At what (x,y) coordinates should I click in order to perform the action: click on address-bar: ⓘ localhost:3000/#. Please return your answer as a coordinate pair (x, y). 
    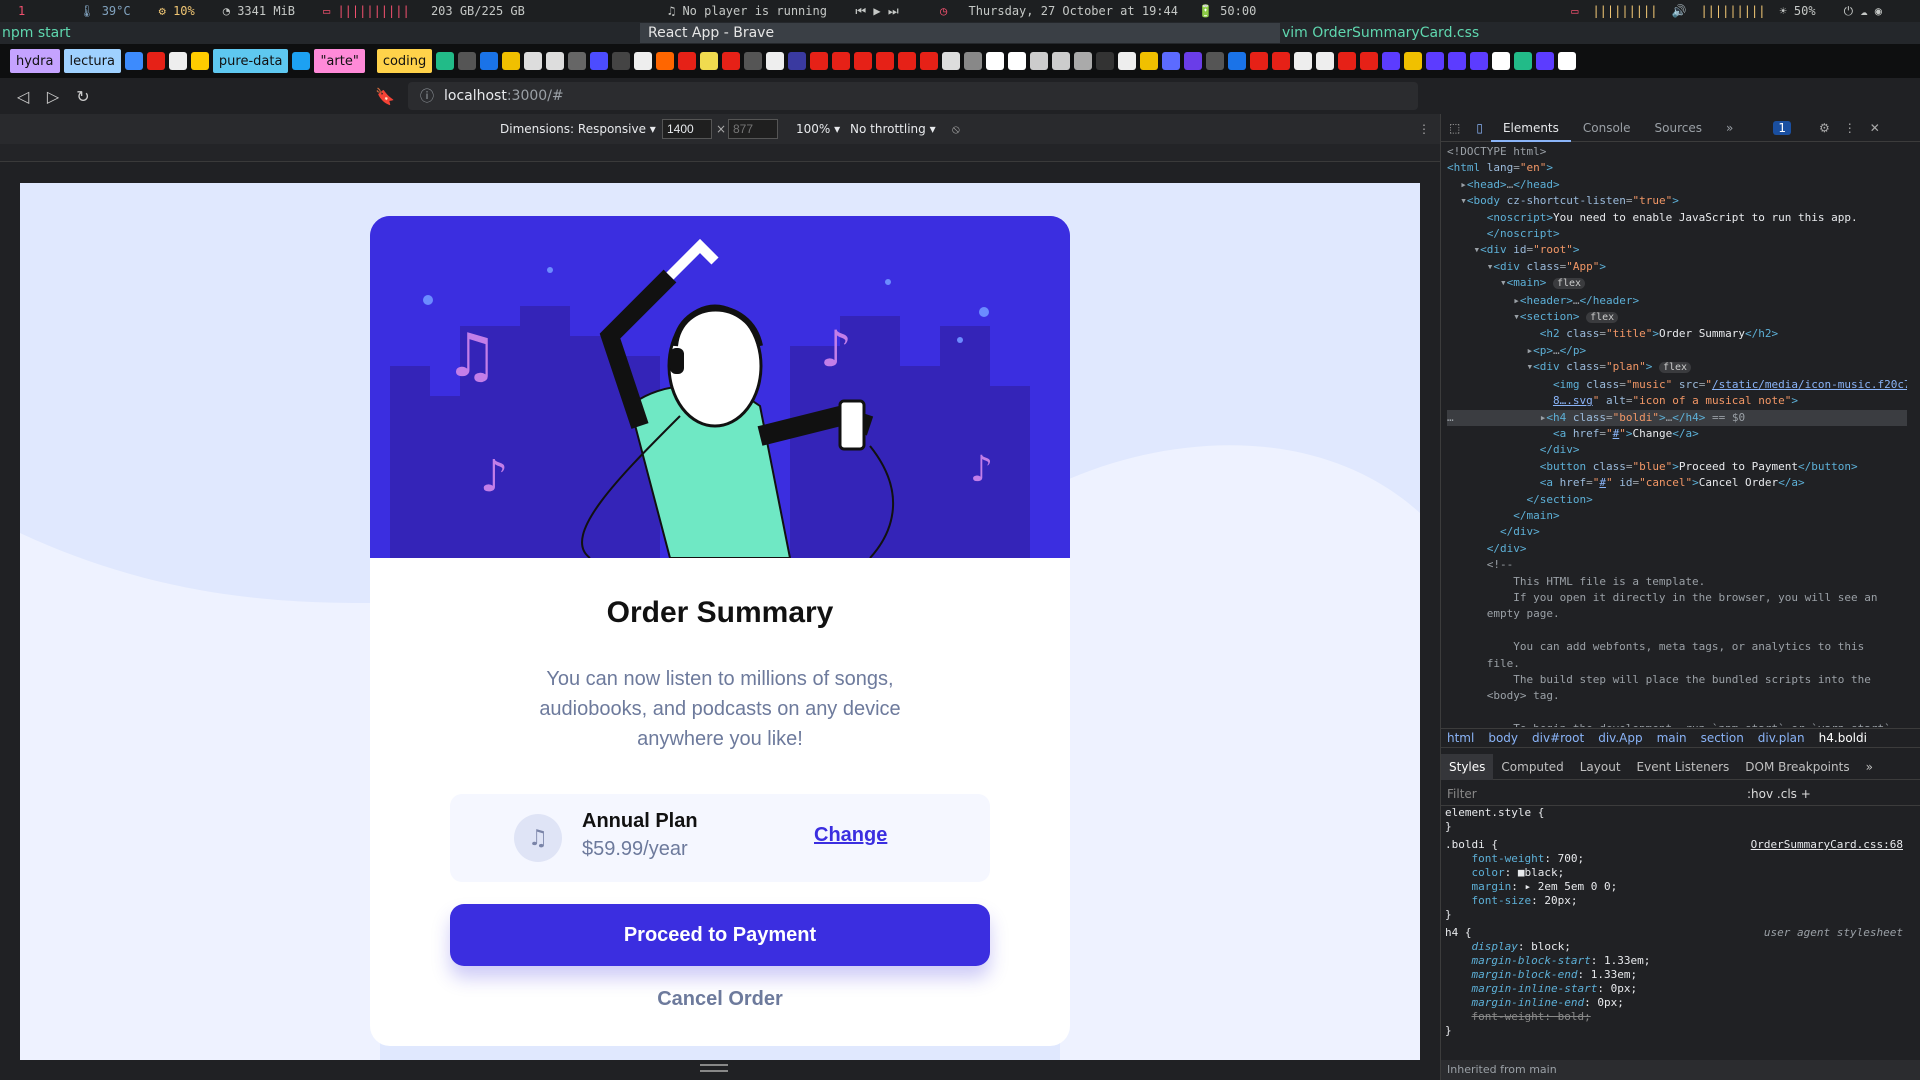
    Looking at the image, I should click on (913, 96).